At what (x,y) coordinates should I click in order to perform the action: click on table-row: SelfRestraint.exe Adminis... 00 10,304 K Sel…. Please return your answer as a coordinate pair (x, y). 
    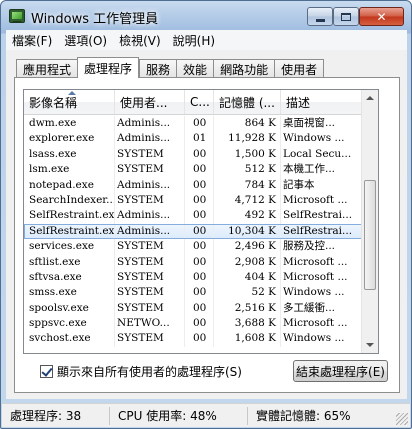
    Looking at the image, I should click on (193, 231).